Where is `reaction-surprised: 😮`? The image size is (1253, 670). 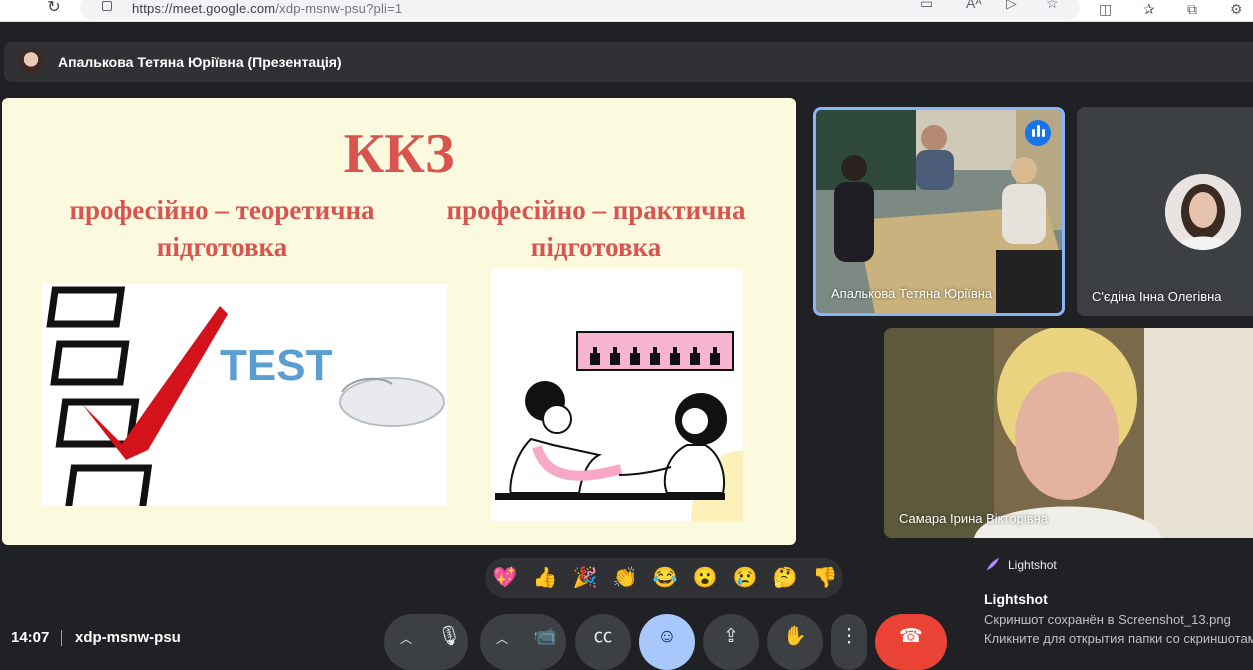
reaction-surprised: 😮 is located at coordinates (705, 578).